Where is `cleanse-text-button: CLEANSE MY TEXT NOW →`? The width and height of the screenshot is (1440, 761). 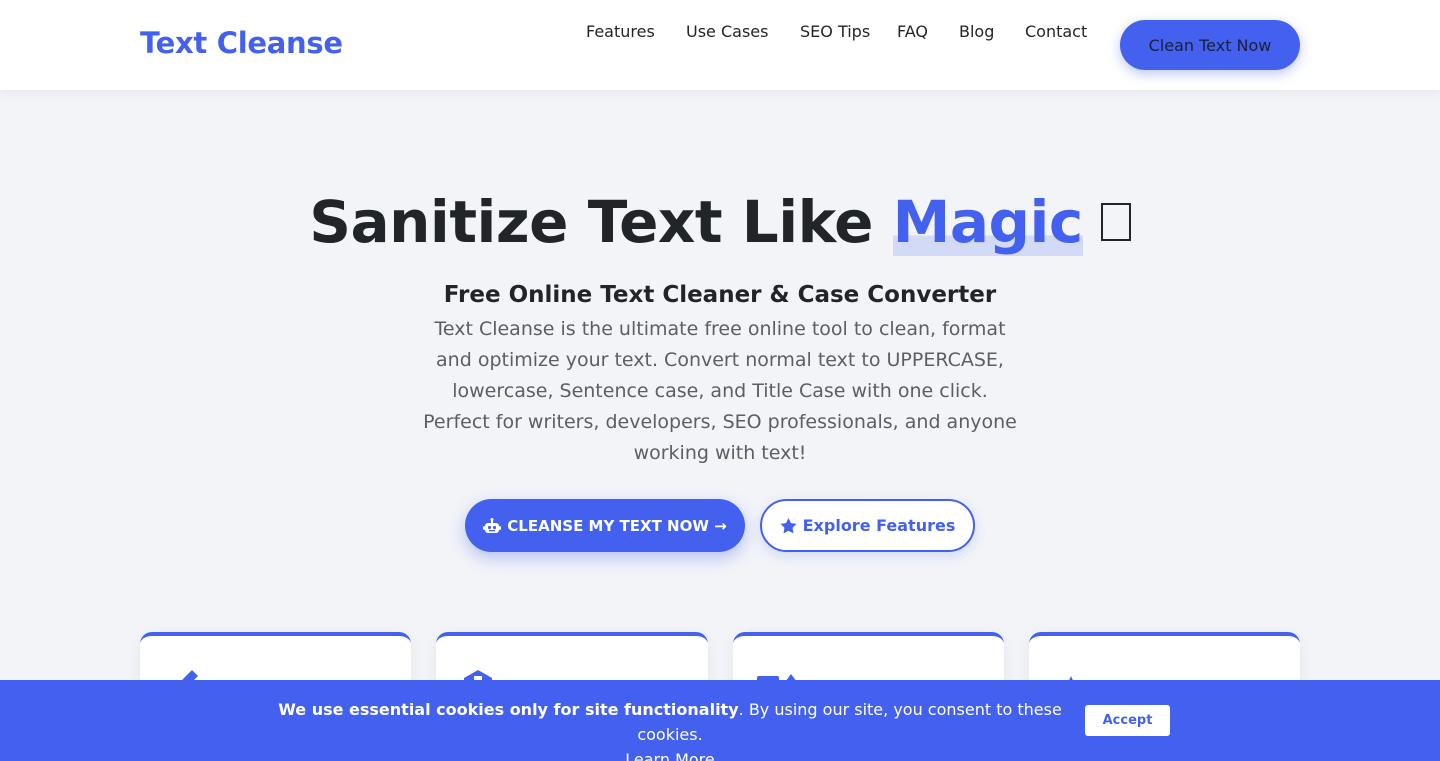
cleanse-text-button: CLEANSE MY TEXT NOW → is located at coordinates (605, 525).